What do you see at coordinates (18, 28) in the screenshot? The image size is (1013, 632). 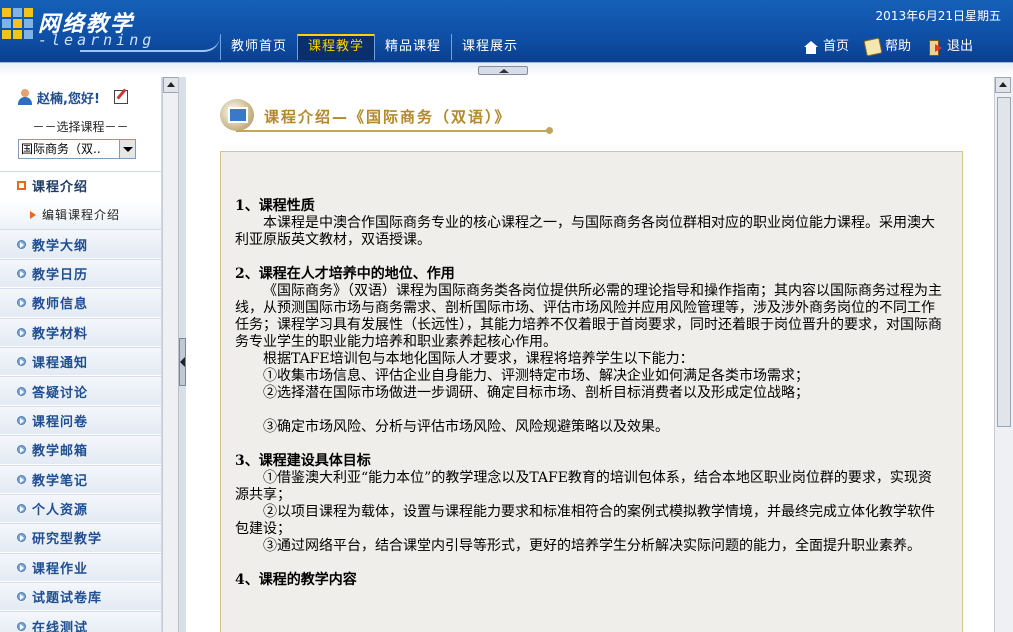 I see `logo-grid-icon` at bounding box center [18, 28].